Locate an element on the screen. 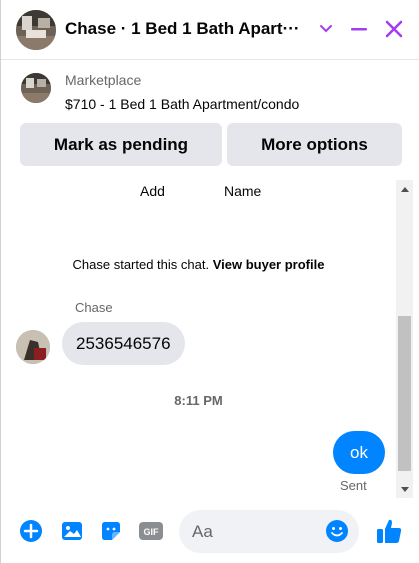  scrollbar-thumb is located at coordinates (404, 393).